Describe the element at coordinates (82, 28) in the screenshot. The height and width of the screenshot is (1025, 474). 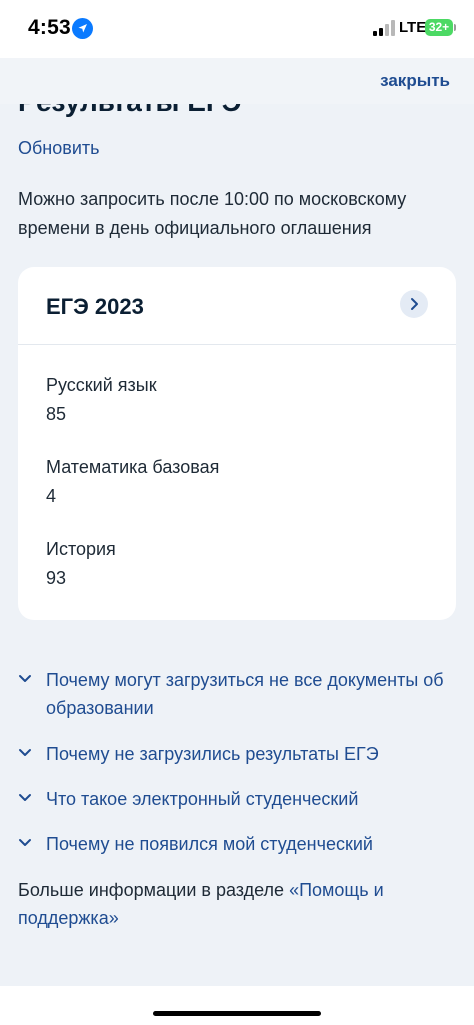
I see `location-arrow-icon` at that location.